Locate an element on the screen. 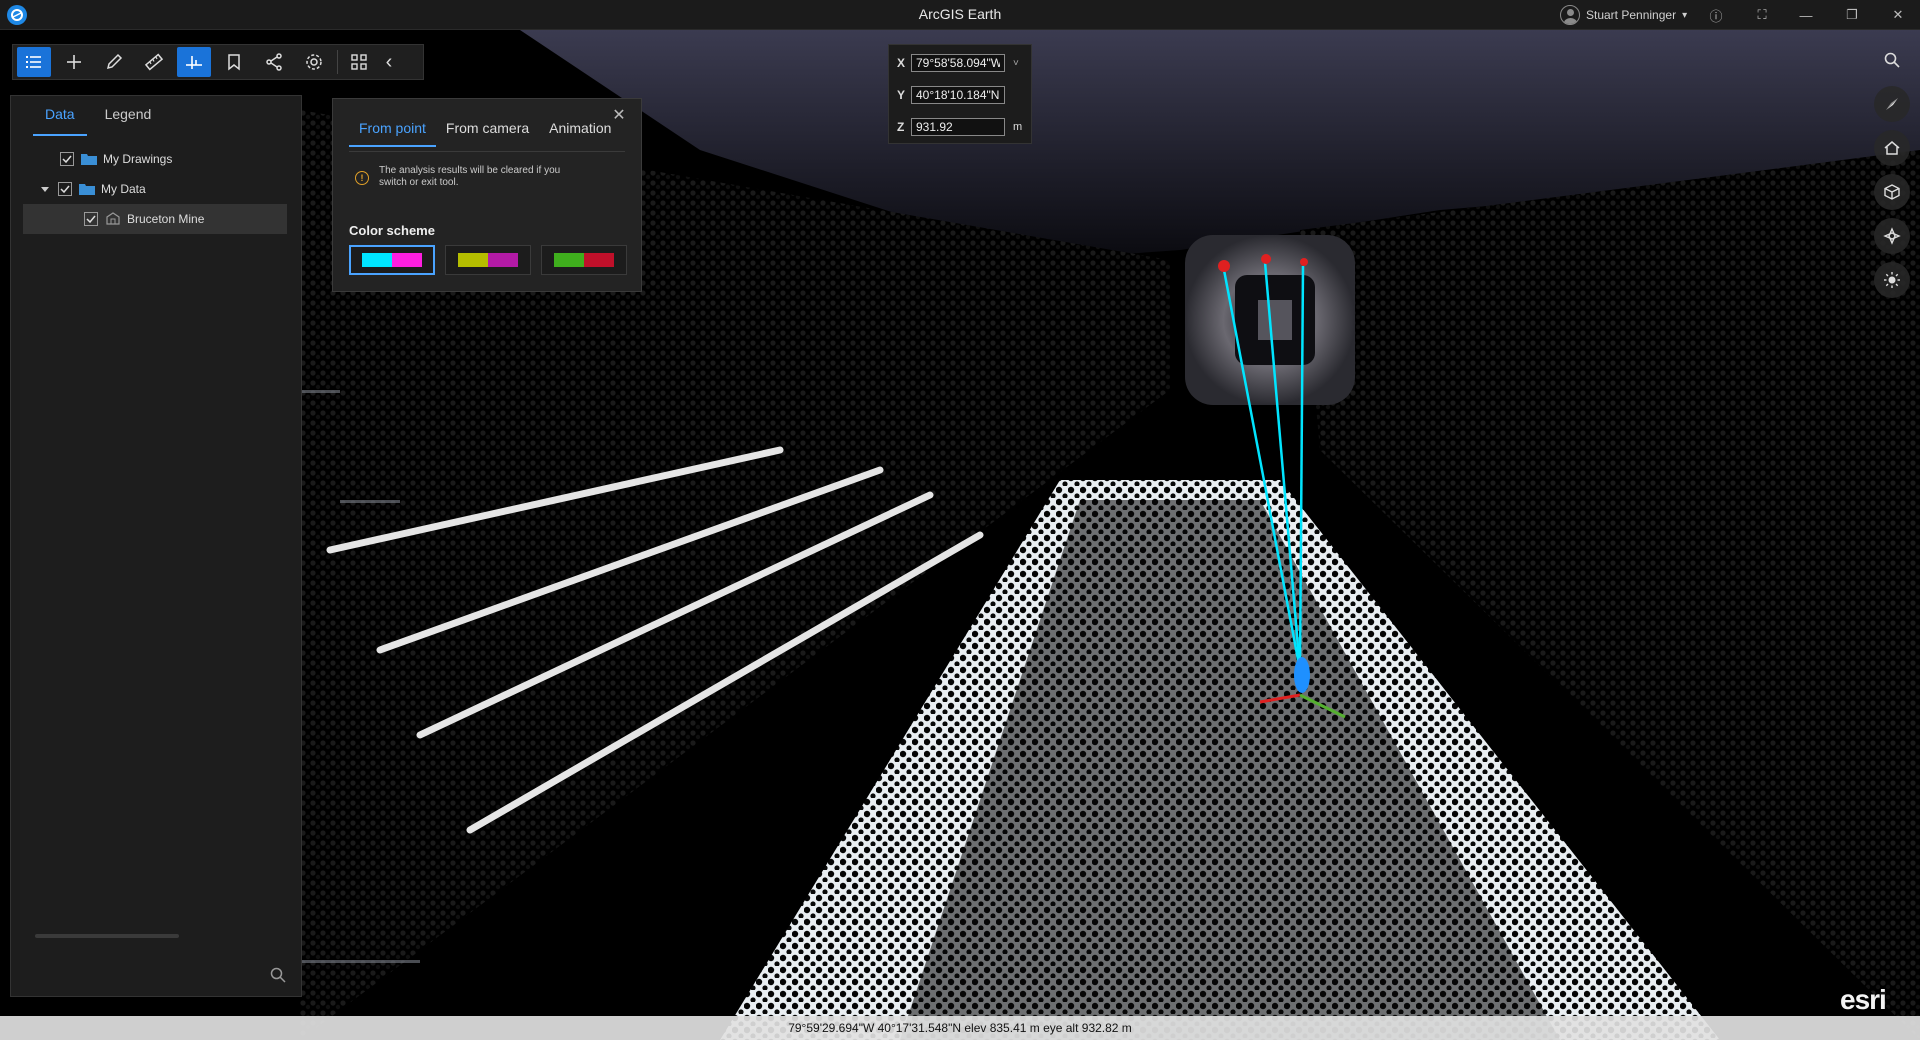 This screenshot has width=1920, height=1040. info-icon: ⓘ is located at coordinates (1716, 16).